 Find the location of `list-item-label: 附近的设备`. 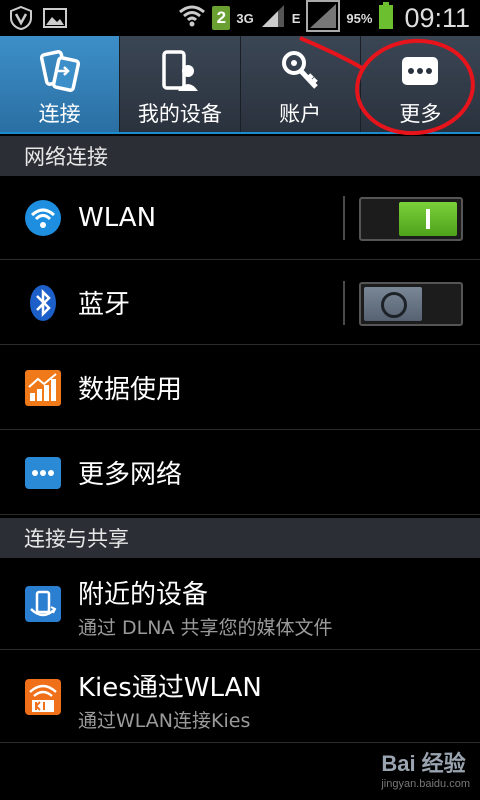

list-item-label: 附近的设备 is located at coordinates (143, 595).